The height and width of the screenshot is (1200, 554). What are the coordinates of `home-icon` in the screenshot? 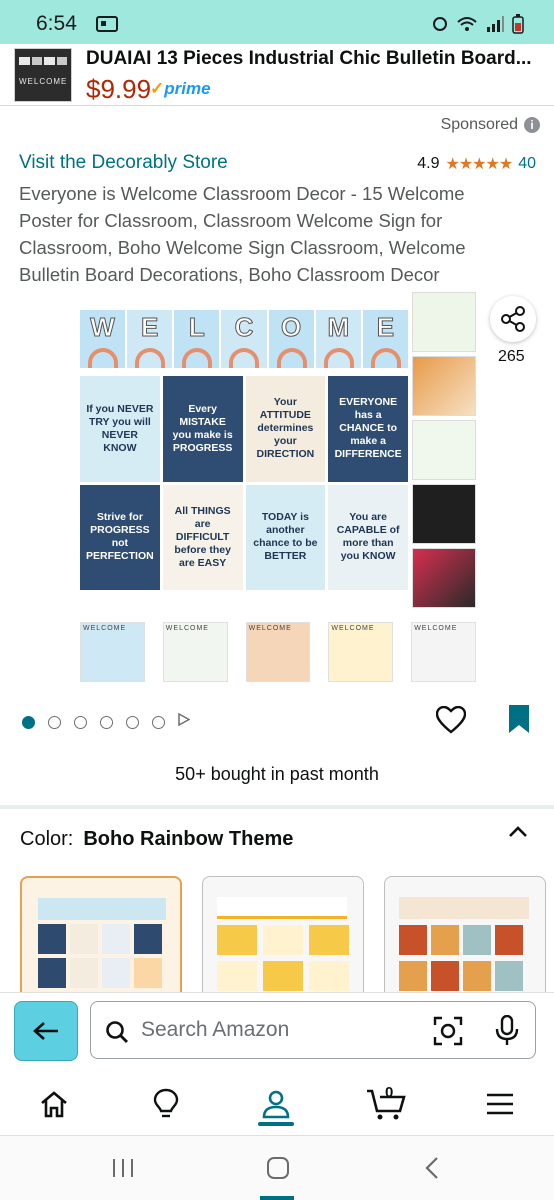 It's located at (54, 1104).